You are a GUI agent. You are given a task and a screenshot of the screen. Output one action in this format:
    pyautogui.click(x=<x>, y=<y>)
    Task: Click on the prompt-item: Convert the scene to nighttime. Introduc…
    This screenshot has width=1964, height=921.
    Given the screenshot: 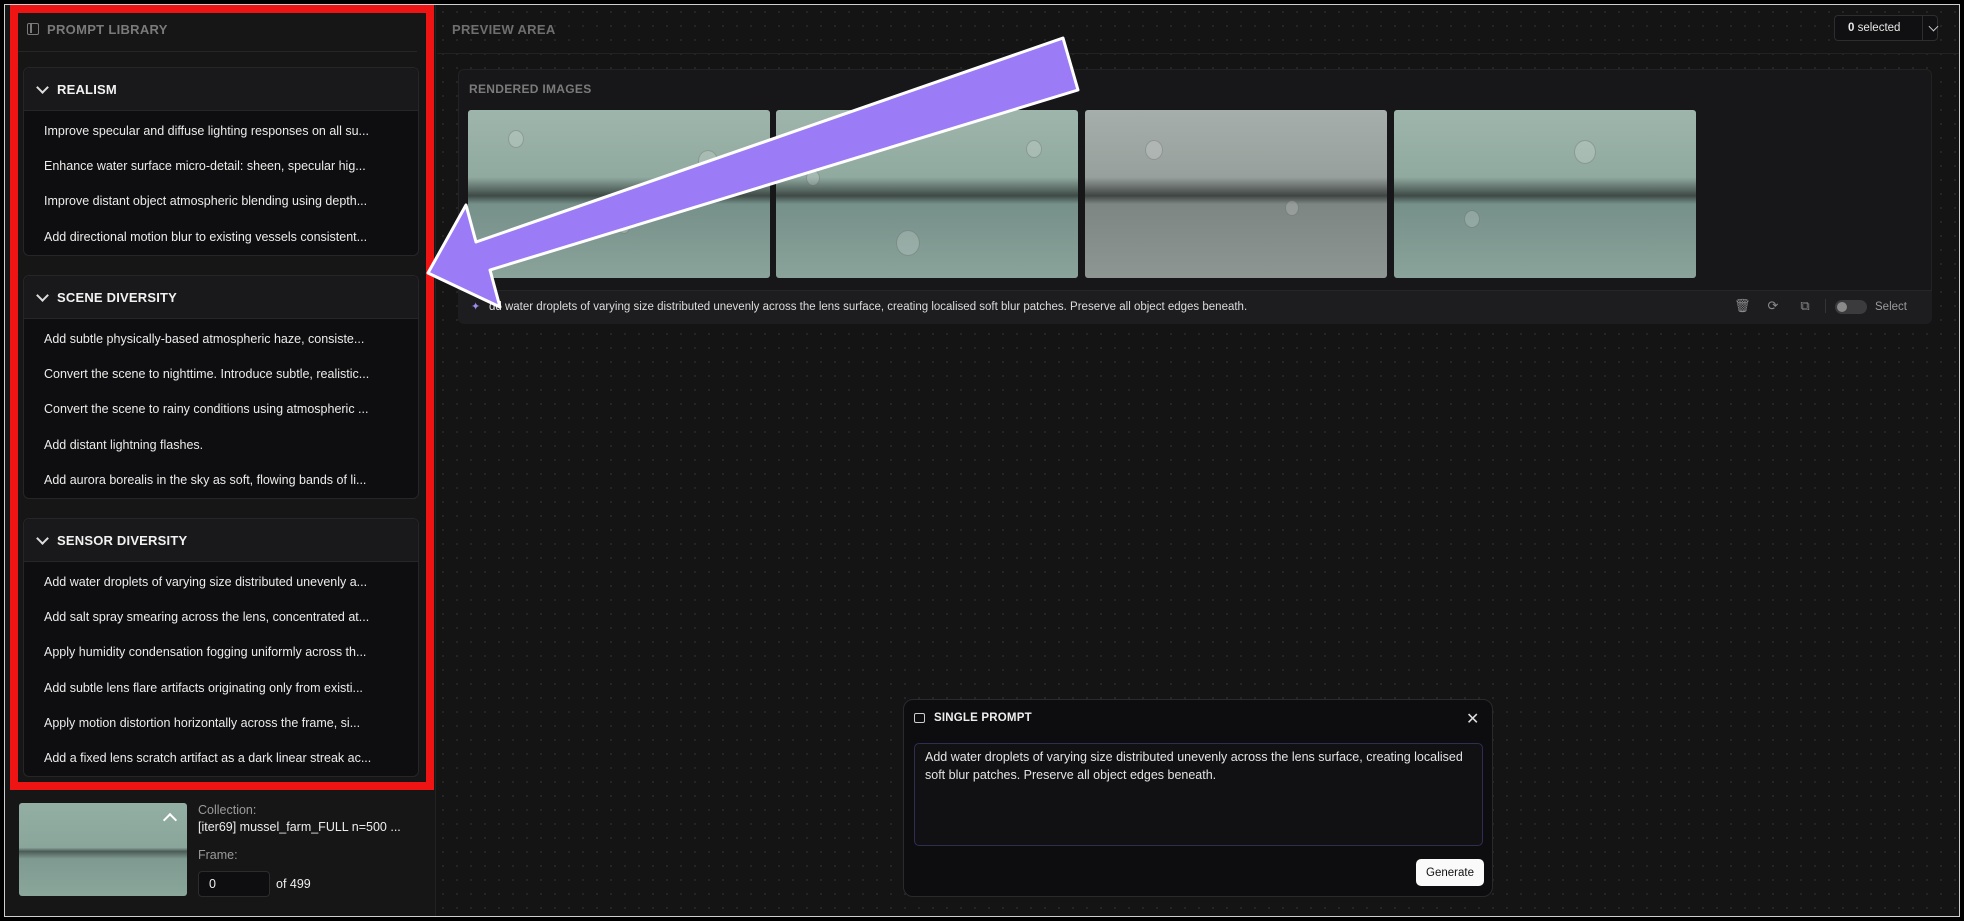 What is the action you would take?
    pyautogui.click(x=221, y=374)
    